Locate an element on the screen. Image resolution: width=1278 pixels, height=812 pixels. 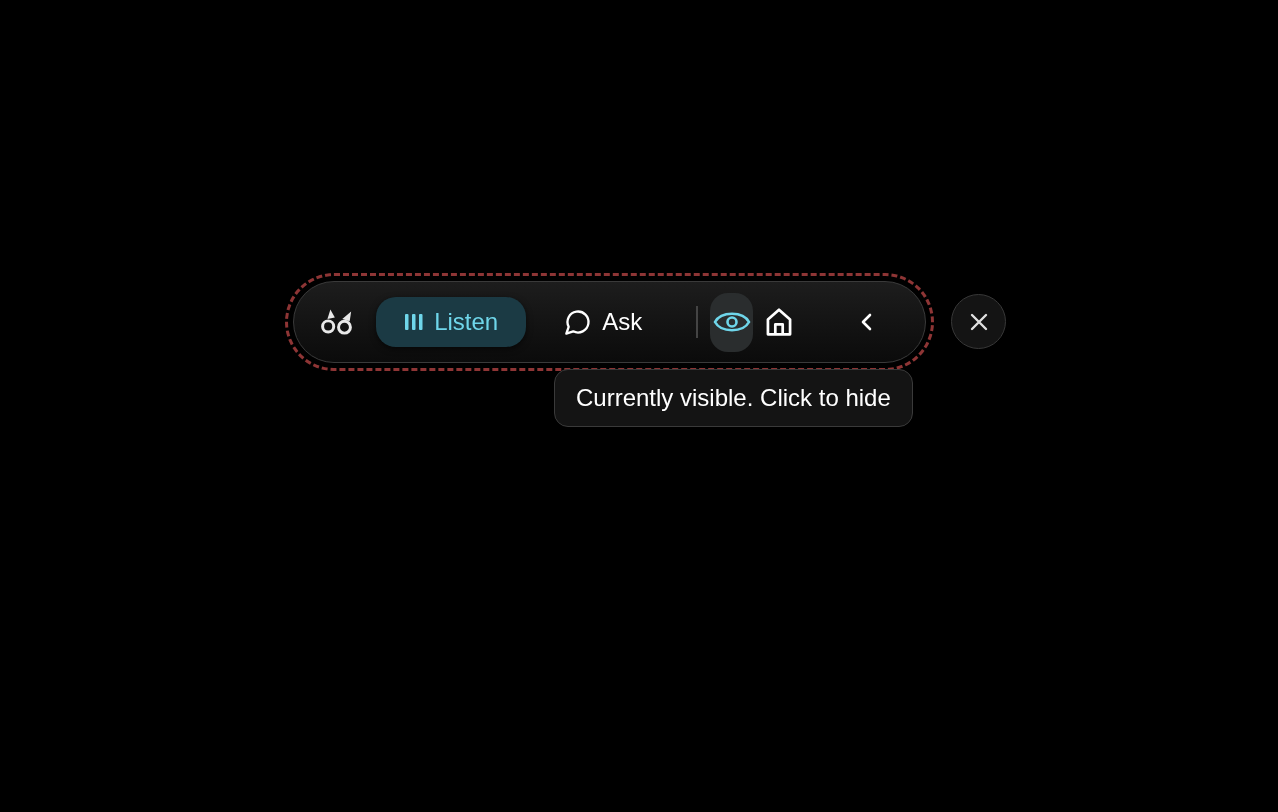
mode-label: Ask is located at coordinates (622, 322).